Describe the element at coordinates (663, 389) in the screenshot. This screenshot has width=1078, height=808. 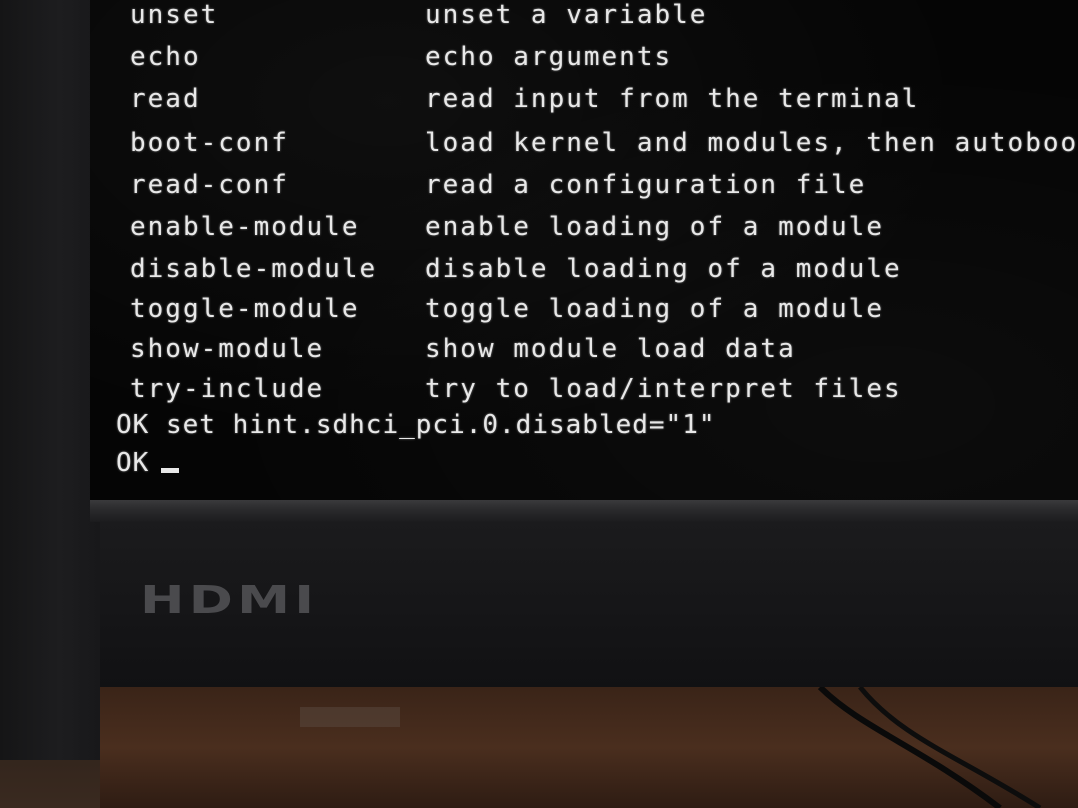
I see `command-description: try to load/interpret files` at that location.